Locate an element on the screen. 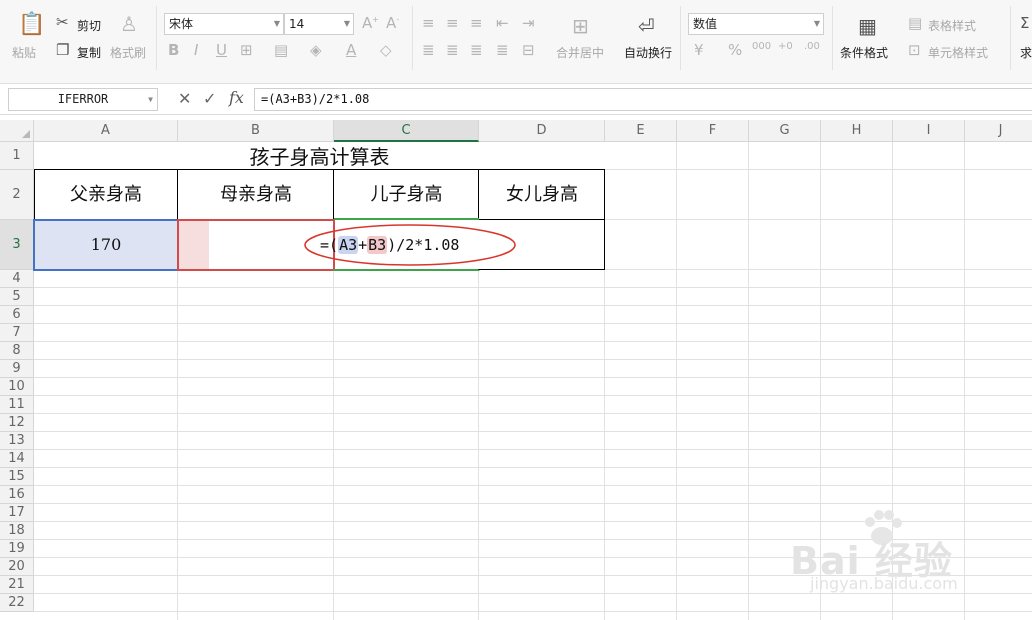 This screenshot has height=620, width=1032. font-name-value: 宋体 is located at coordinates (181, 24).